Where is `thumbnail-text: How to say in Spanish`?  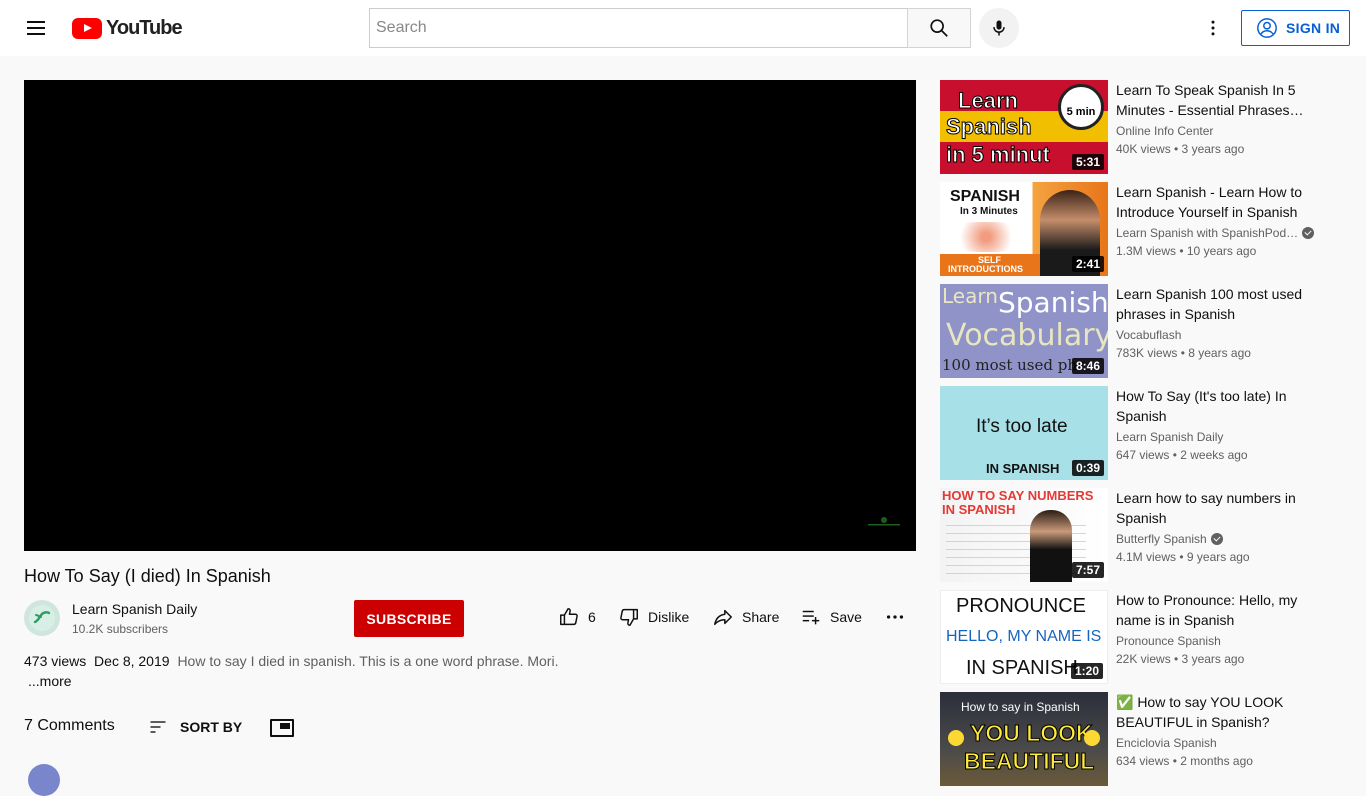
thumbnail-text: How to say in Spanish is located at coordinates (1020, 707).